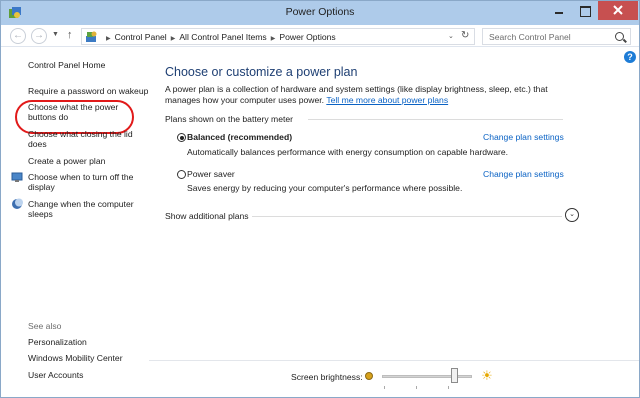 This screenshot has height=398, width=640. I want to click on brightness-bar: Screen brightness: ☀, so click(320, 379).